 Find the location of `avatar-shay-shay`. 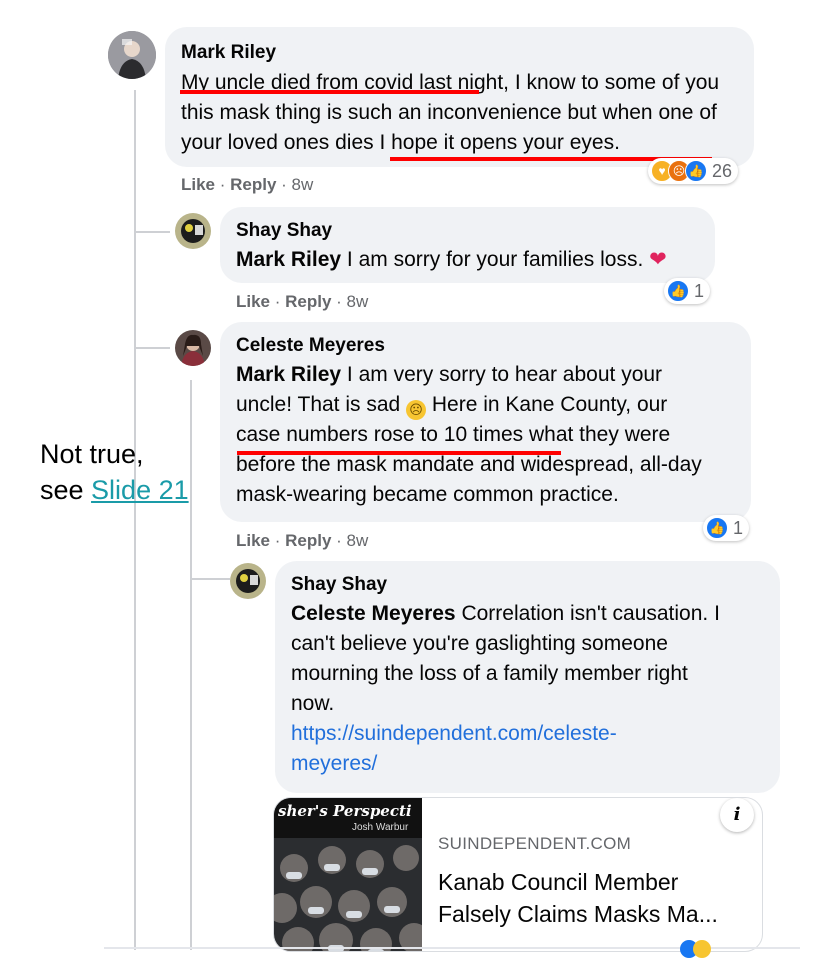

avatar-shay-shay is located at coordinates (193, 231).